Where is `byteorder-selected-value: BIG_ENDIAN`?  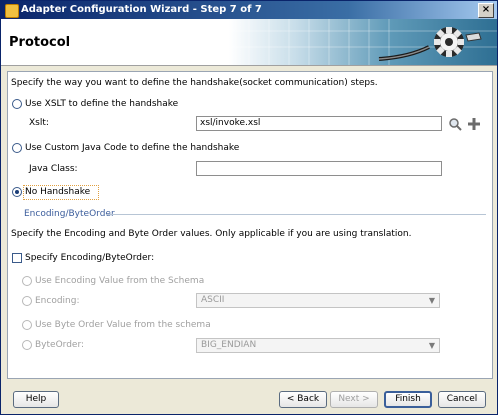
byteorder-selected-value: BIG_ENDIAN is located at coordinates (229, 345).